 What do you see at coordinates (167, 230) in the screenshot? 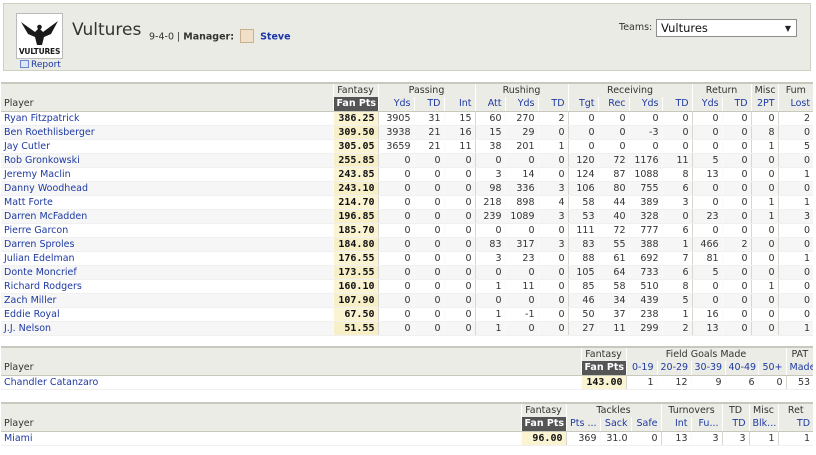
I see `player-name-link: Pierre Garcon` at bounding box center [167, 230].